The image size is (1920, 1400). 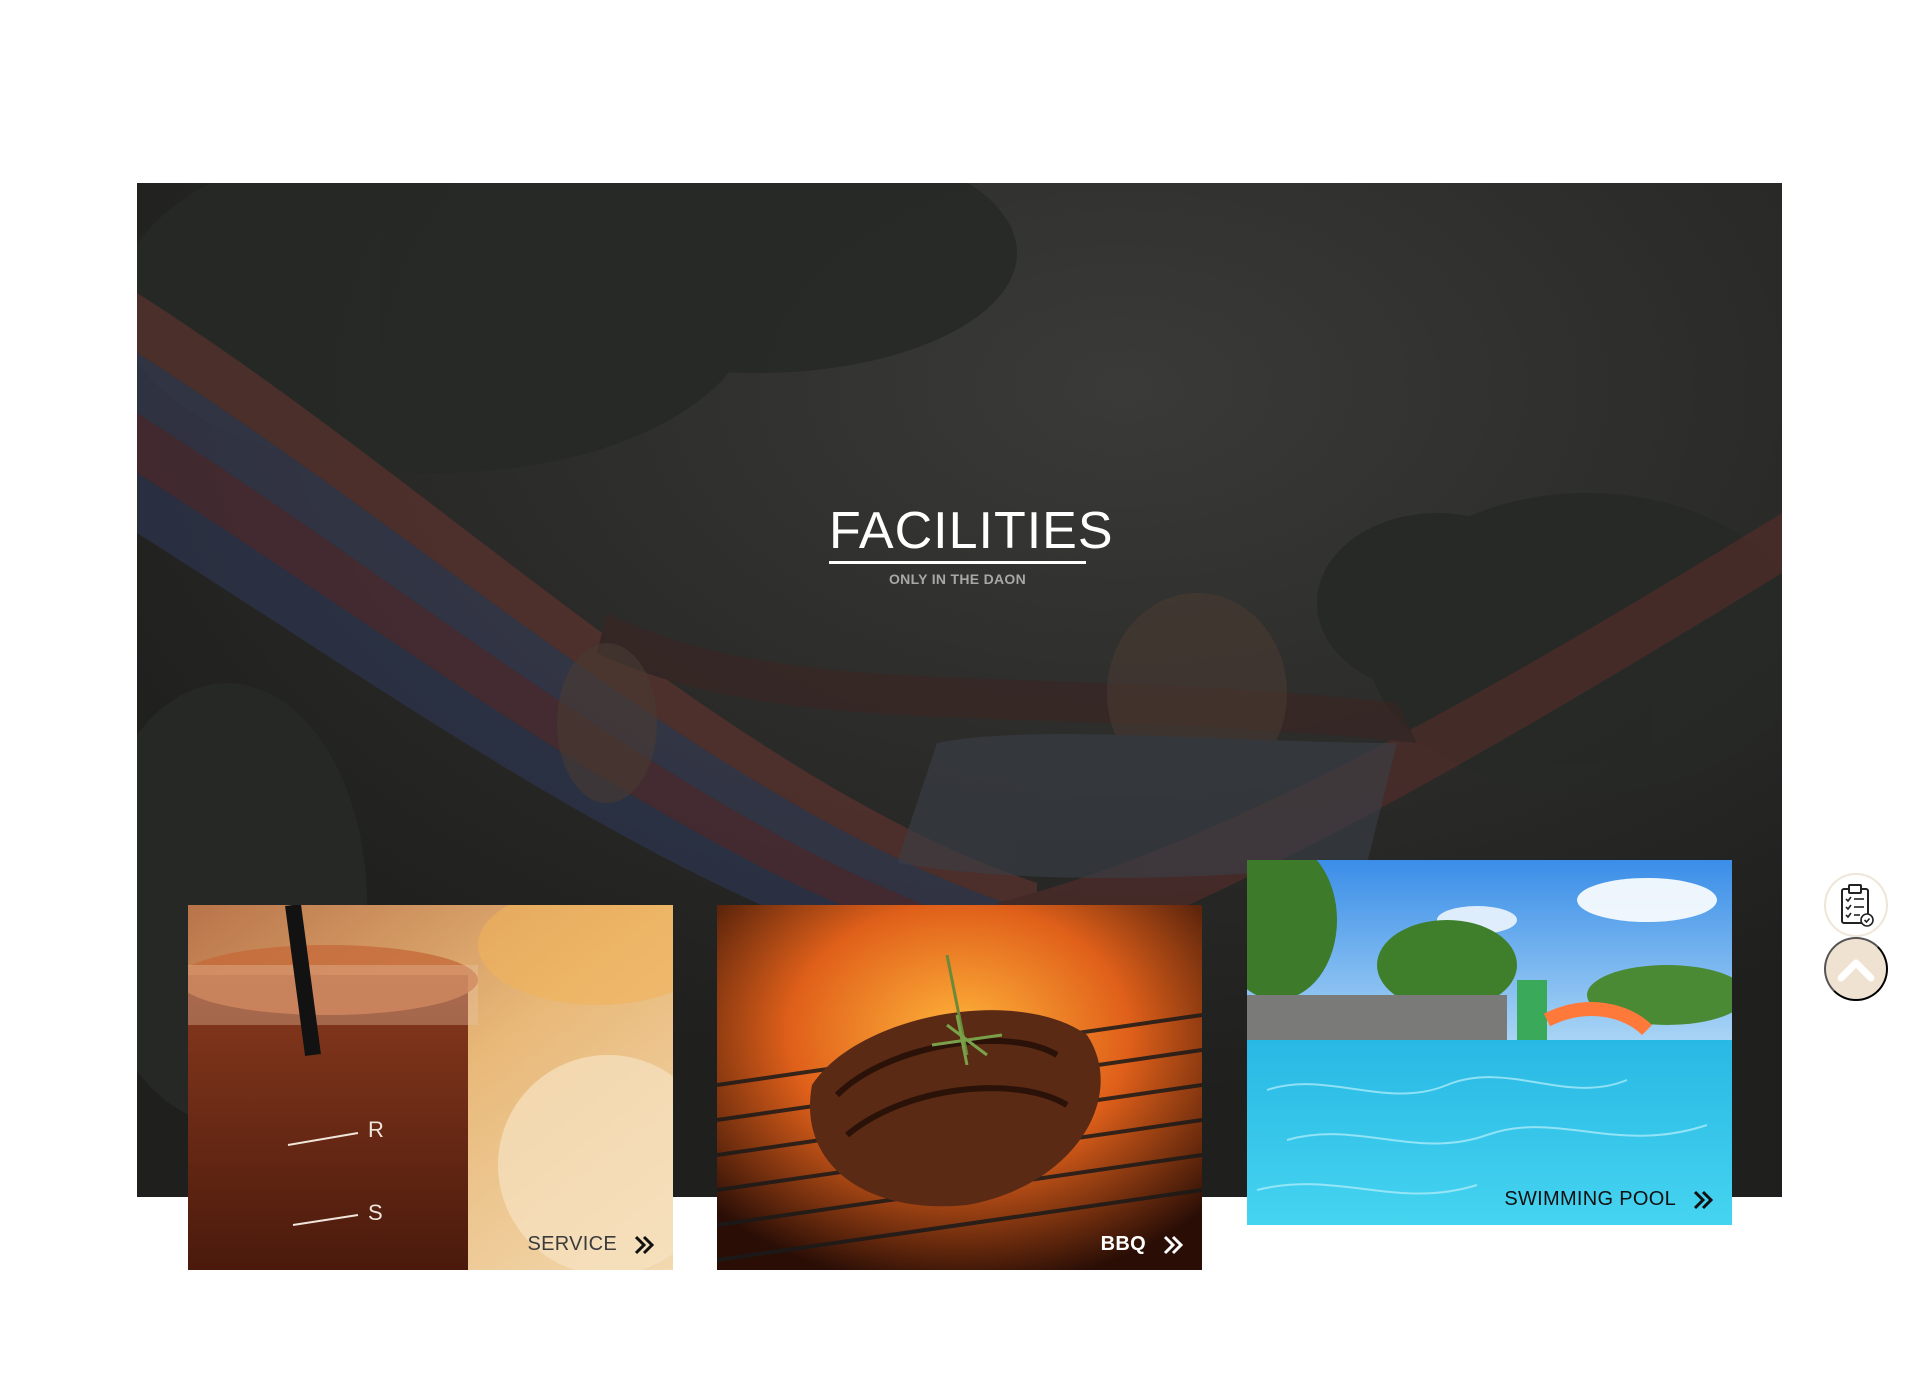 I want to click on page-title: FACILITIES, so click(x=971, y=532).